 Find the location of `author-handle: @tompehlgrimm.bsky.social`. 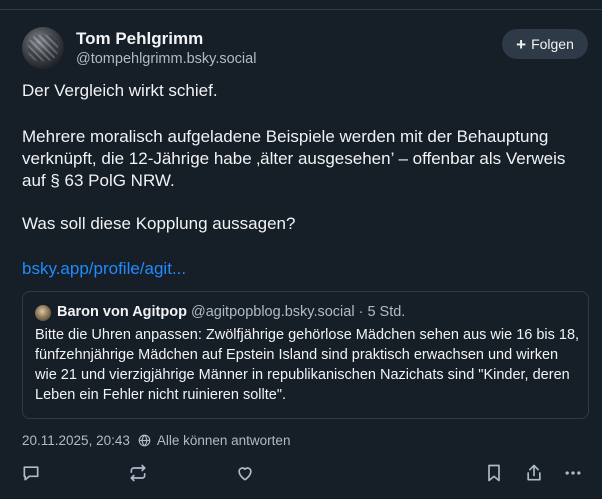

author-handle: @tompehlgrimm.bsky.social is located at coordinates (166, 59).